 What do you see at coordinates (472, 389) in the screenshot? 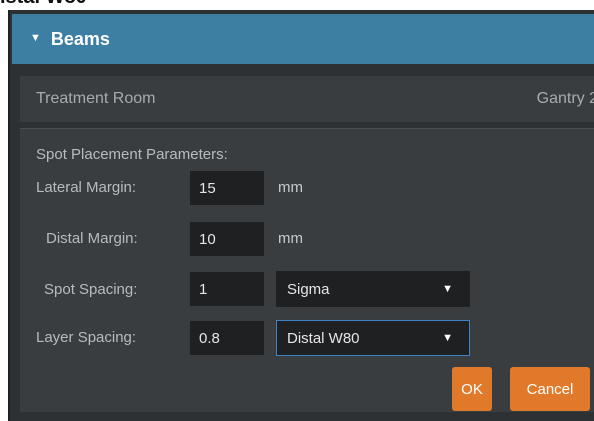
I see `ok-button: OK` at bounding box center [472, 389].